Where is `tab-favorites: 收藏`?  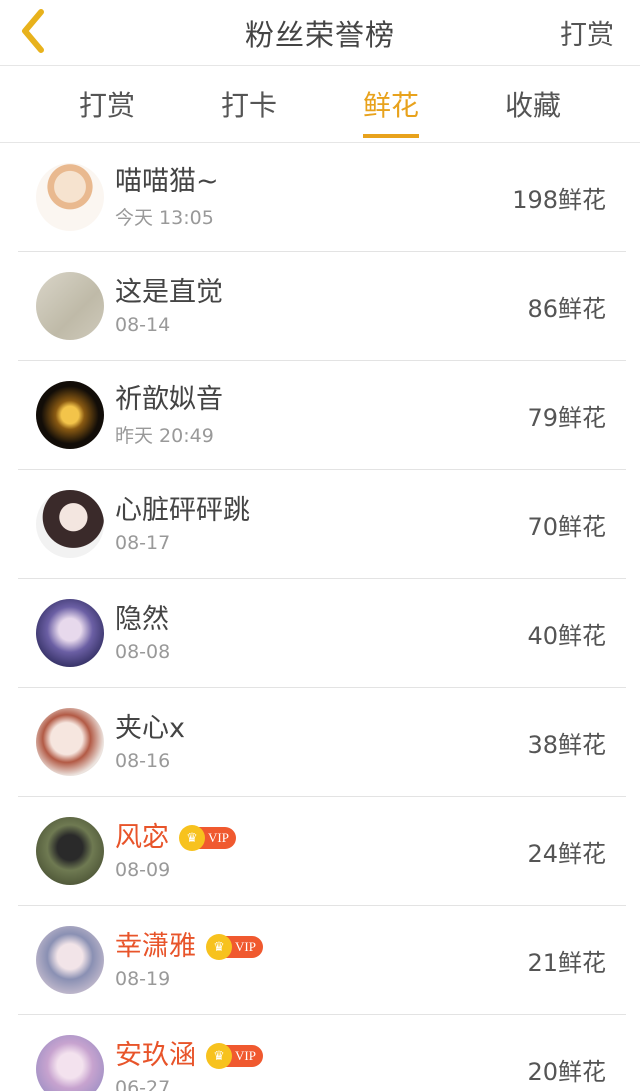
tab-favorites: 收藏 is located at coordinates (533, 104).